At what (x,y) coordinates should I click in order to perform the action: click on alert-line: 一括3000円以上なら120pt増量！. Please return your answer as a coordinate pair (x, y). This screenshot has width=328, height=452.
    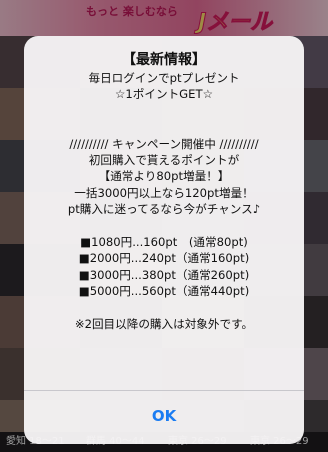
    Looking at the image, I should click on (164, 192).